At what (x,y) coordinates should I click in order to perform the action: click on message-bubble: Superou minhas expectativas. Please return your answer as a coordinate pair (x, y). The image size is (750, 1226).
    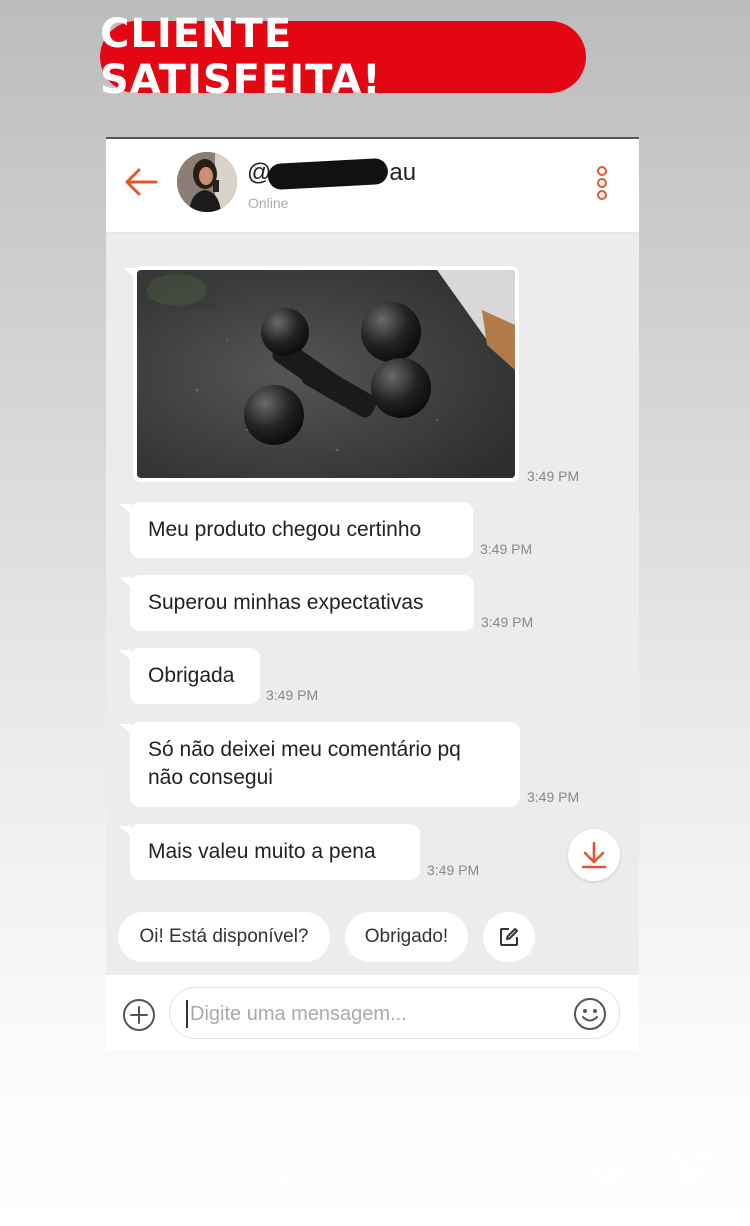
    Looking at the image, I should click on (302, 603).